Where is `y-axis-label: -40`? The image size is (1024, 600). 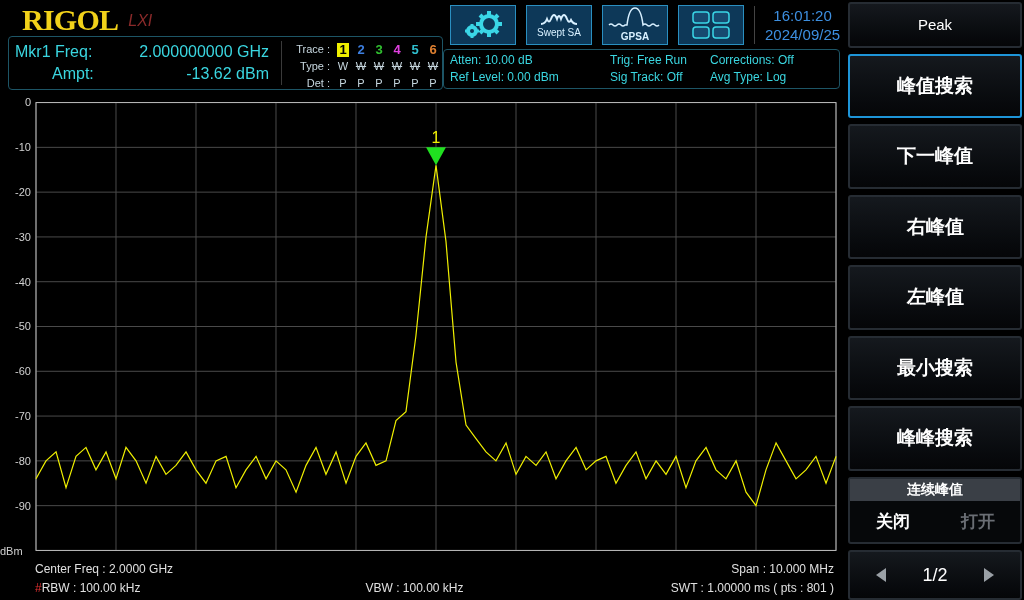 y-axis-label: -40 is located at coordinates (23, 281).